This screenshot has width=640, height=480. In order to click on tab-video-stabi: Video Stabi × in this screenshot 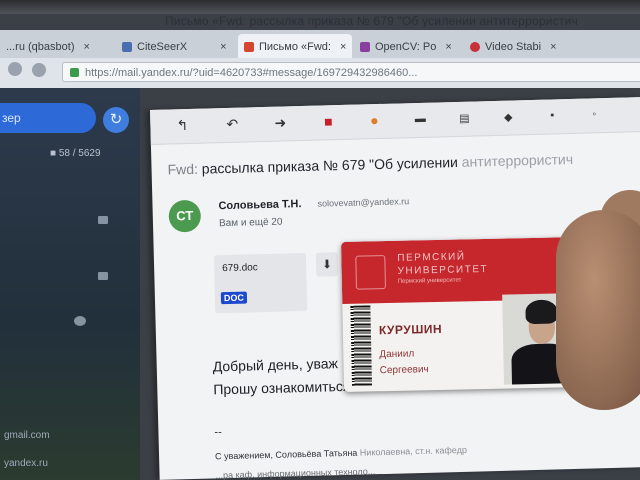, I will do `click(513, 47)`.